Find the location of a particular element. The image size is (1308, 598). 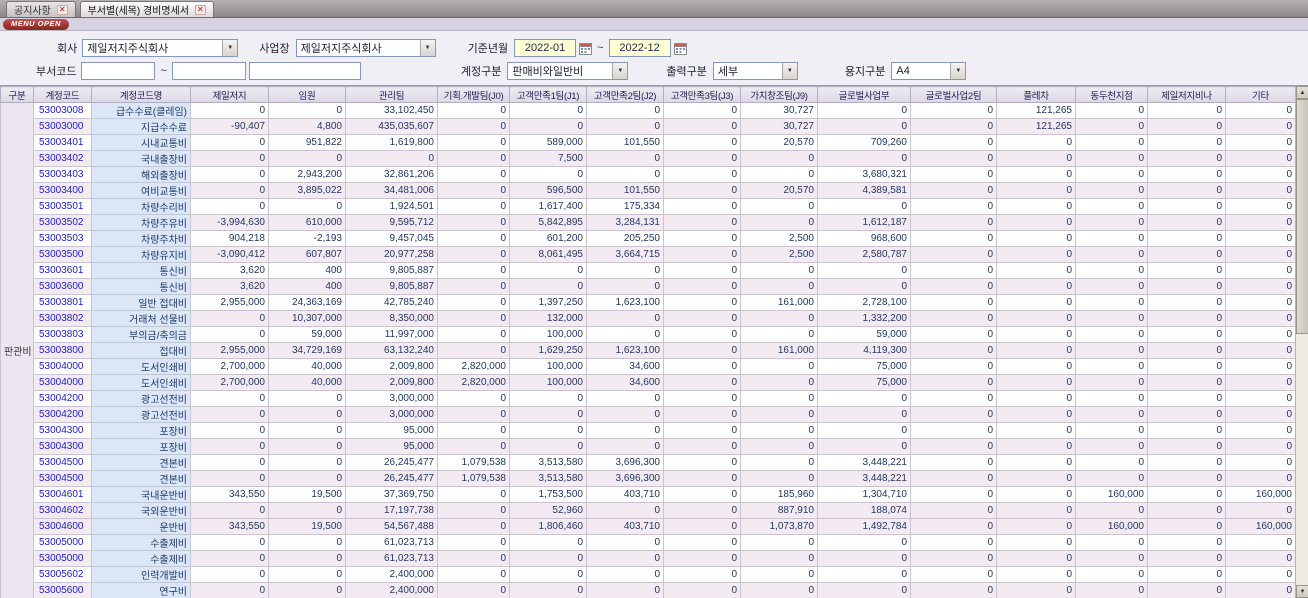

account-name-cell: 여비교통비 is located at coordinates (141, 190).